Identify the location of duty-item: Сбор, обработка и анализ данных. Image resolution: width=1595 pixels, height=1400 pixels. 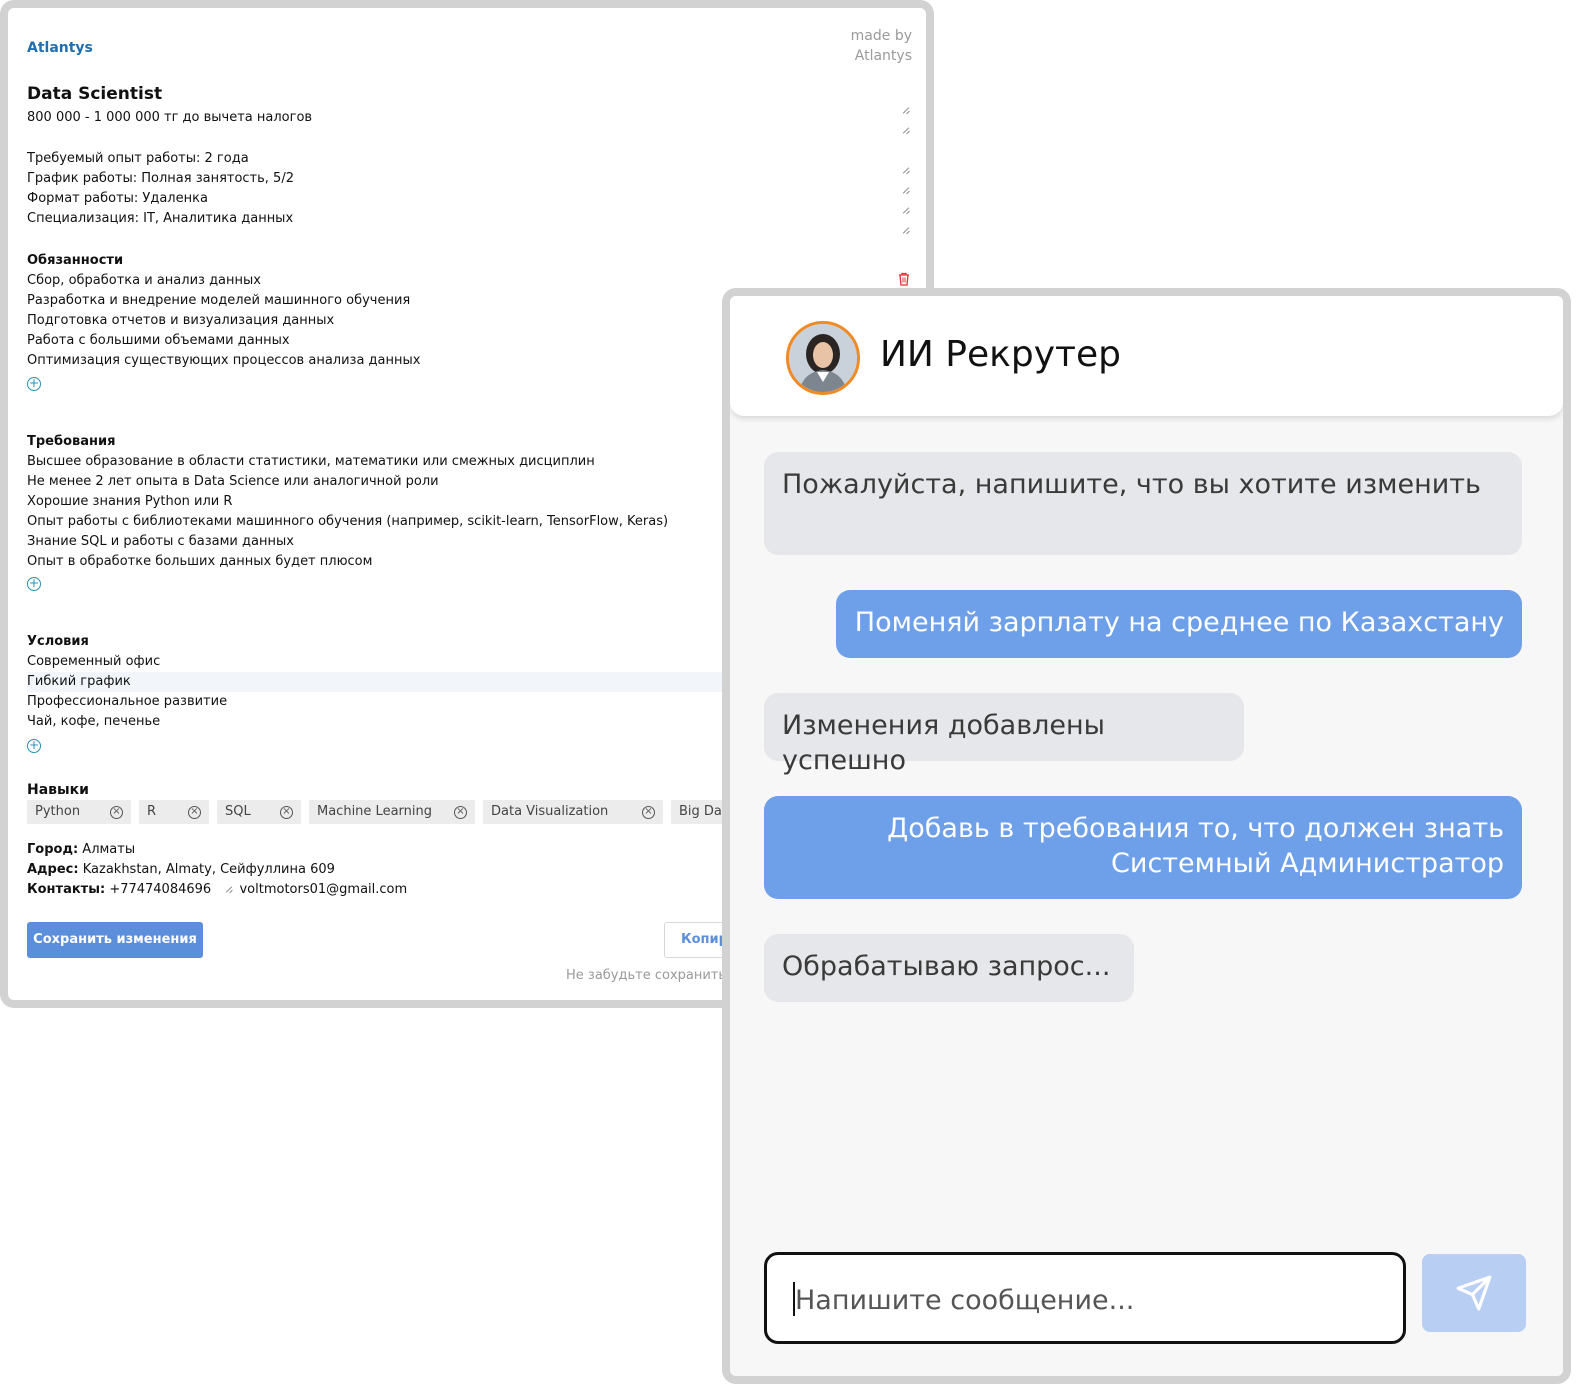
(223, 281).